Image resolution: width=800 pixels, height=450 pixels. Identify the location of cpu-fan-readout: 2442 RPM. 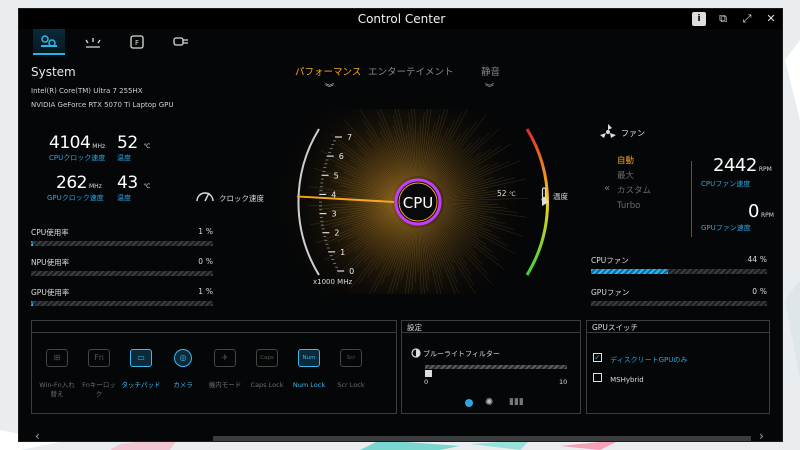
(742, 165).